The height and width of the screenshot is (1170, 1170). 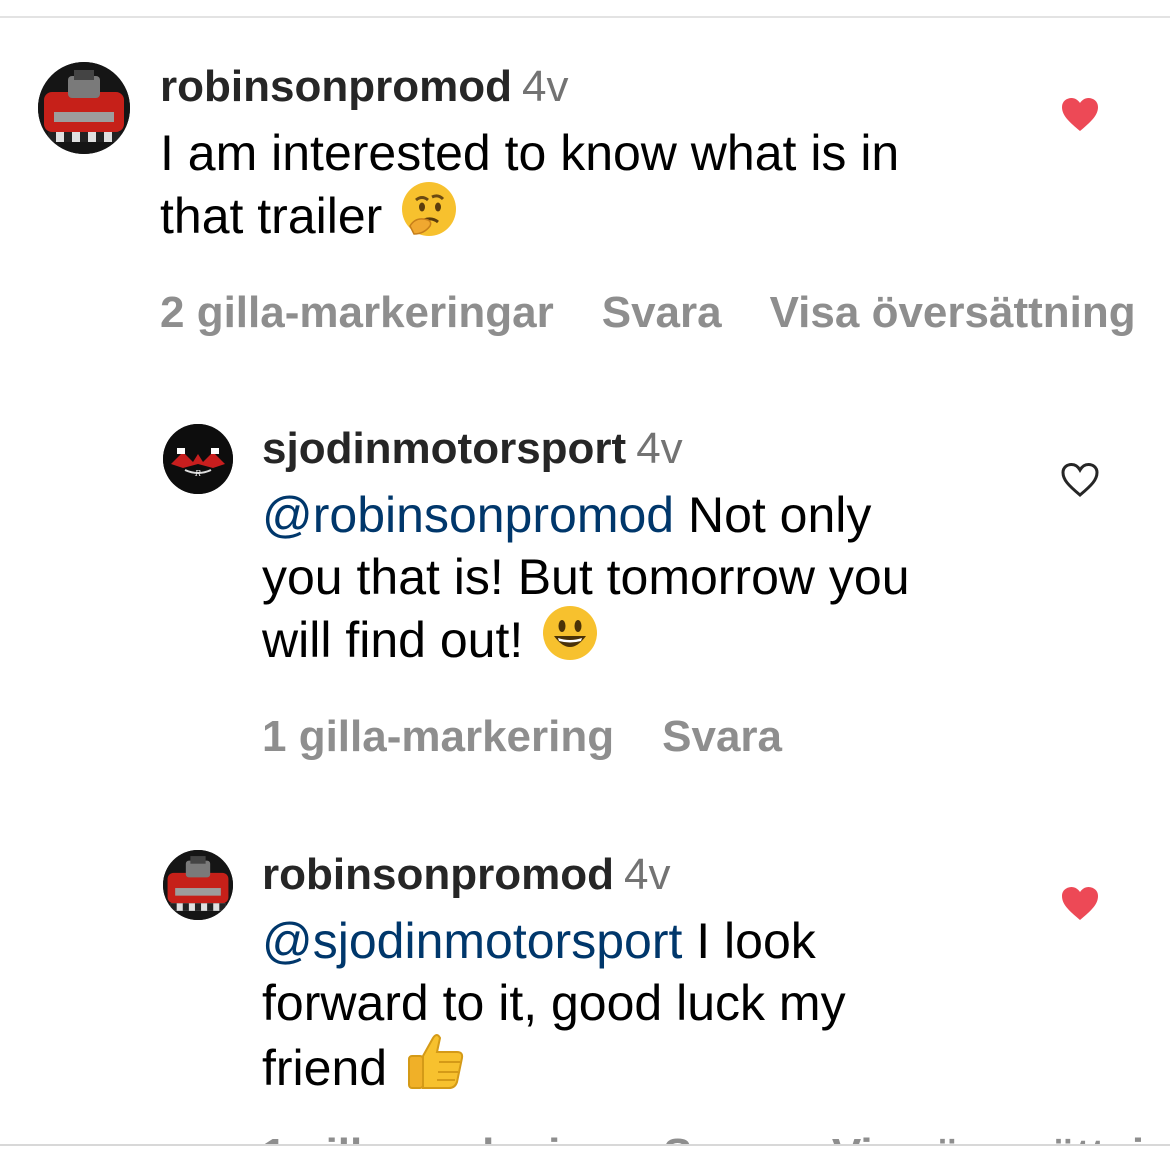 I want to click on likes-count: 2 gilla-markeringar, so click(x=357, y=312).